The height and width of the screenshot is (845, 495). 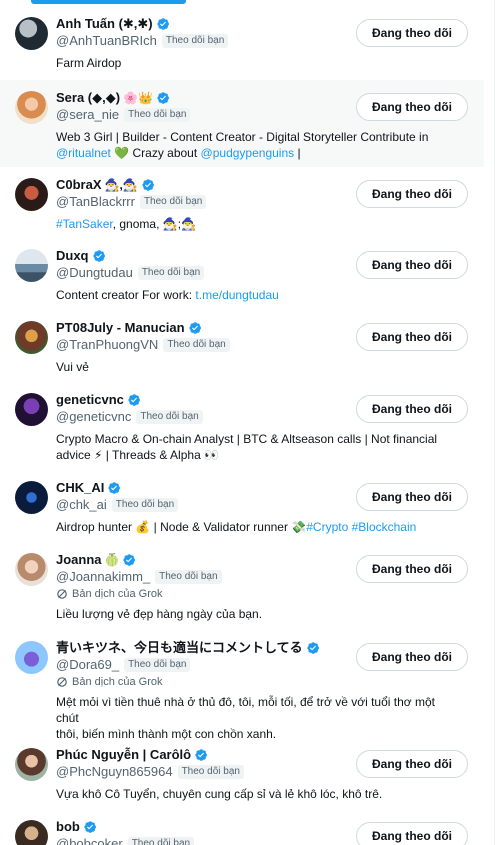 I want to click on name-emoji: 🌸👑, so click(x=138, y=98).